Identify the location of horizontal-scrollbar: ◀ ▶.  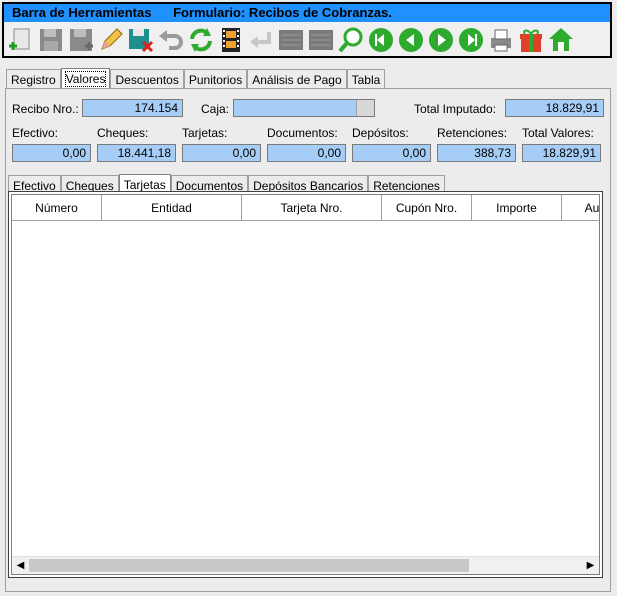
(305, 565).